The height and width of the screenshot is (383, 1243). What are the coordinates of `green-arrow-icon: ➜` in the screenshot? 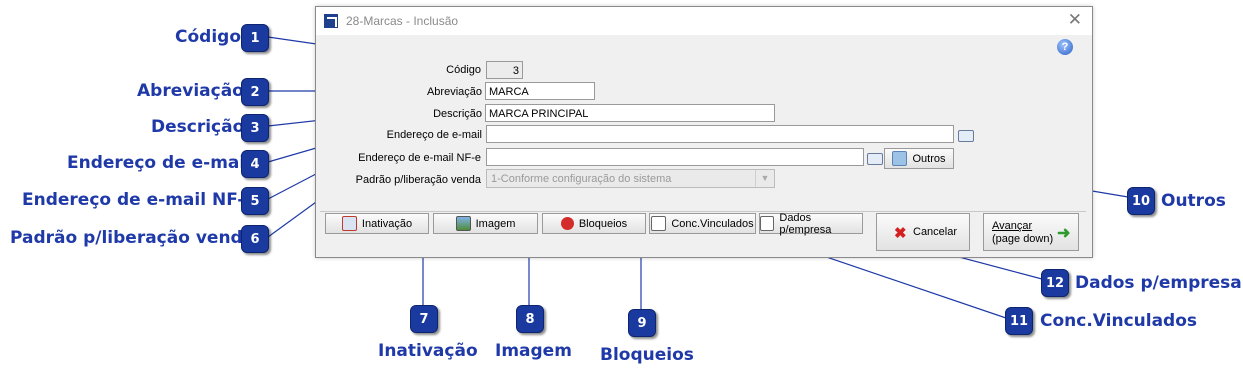 It's located at (1064, 233).